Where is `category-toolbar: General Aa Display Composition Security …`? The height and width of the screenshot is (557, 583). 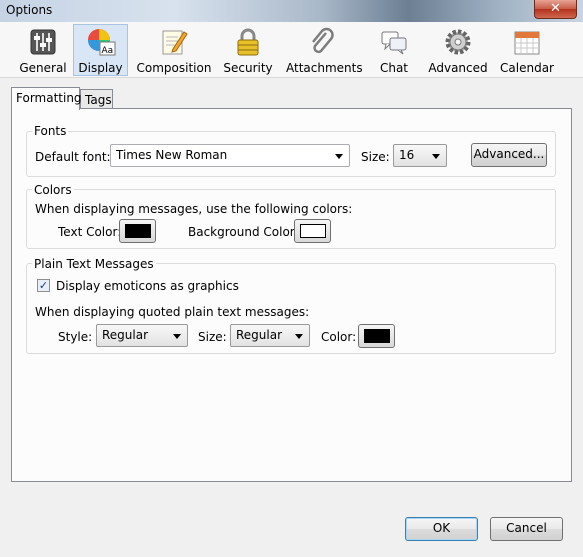
category-toolbar: General Aa Display Composition Security … is located at coordinates (291, 50).